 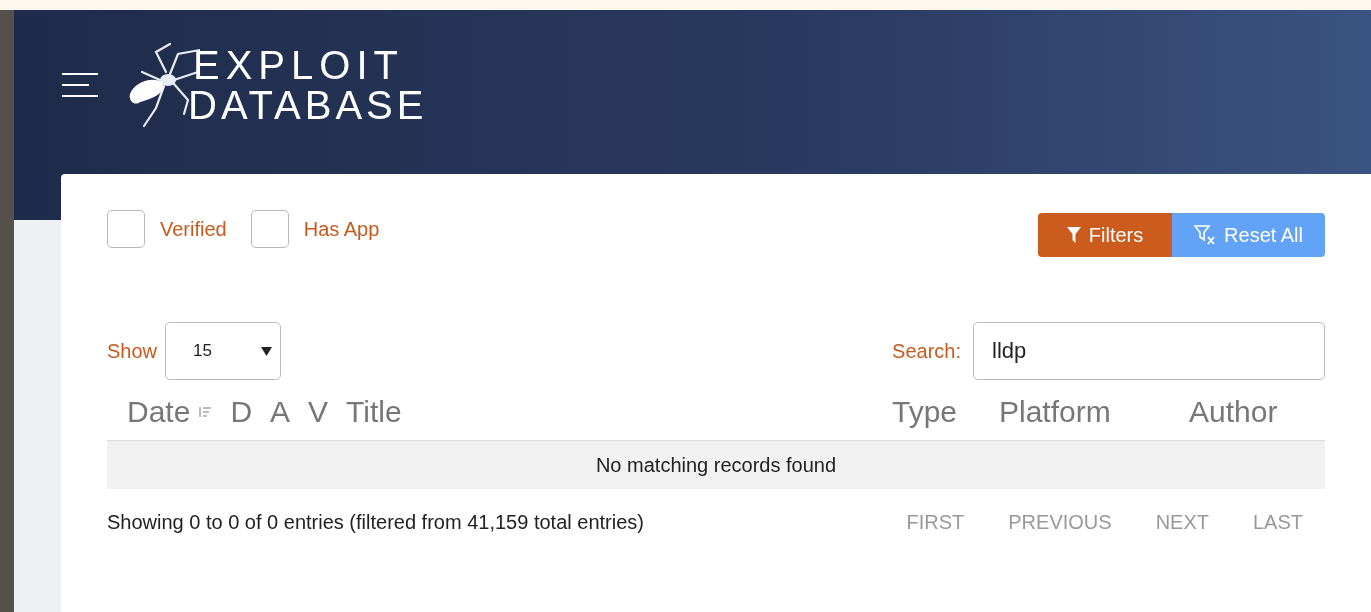 What do you see at coordinates (1248, 235) in the screenshot?
I see `reset-button: Reset All` at bounding box center [1248, 235].